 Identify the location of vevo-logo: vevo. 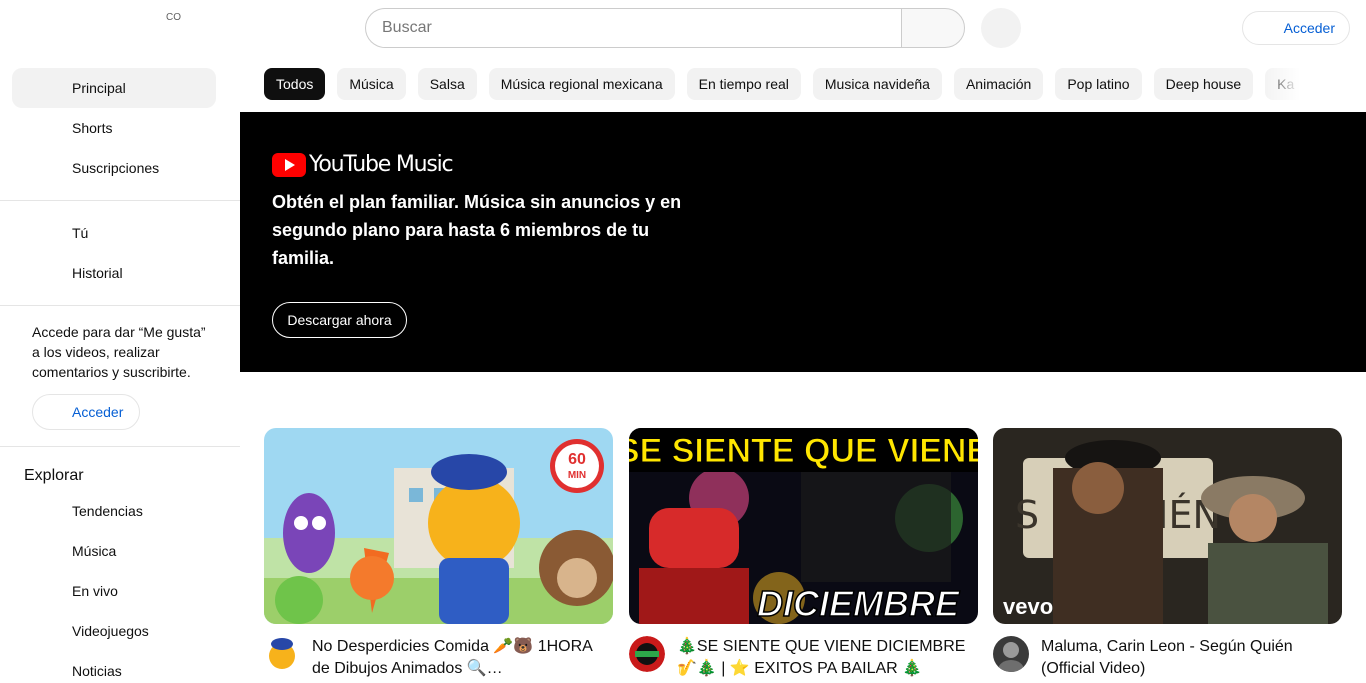
(1028, 606).